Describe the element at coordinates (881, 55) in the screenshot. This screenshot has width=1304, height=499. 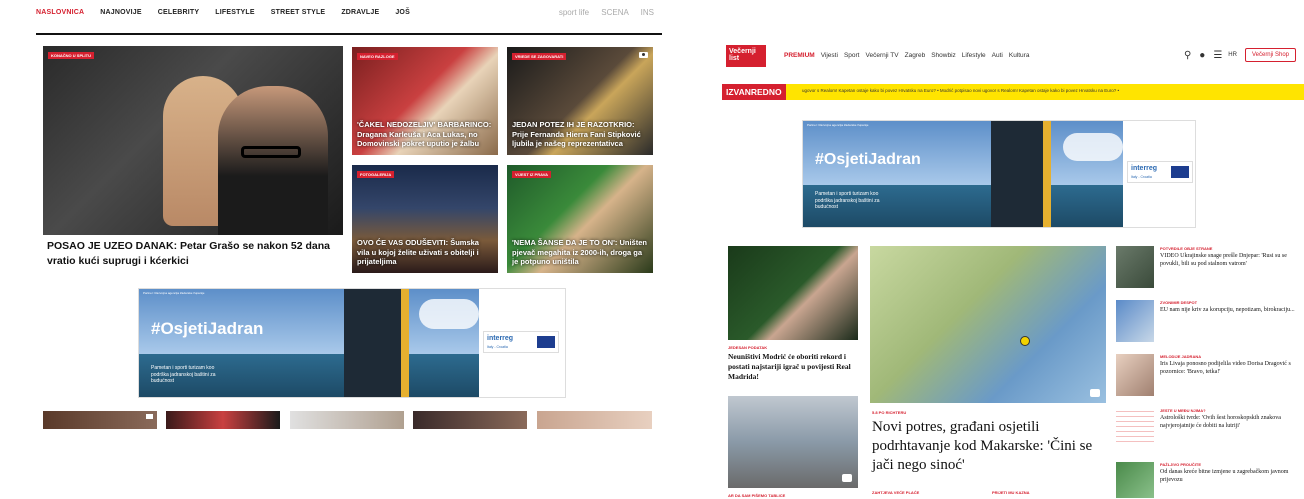
I see `nav-item-vecernji-tv: Večernji TV` at that location.